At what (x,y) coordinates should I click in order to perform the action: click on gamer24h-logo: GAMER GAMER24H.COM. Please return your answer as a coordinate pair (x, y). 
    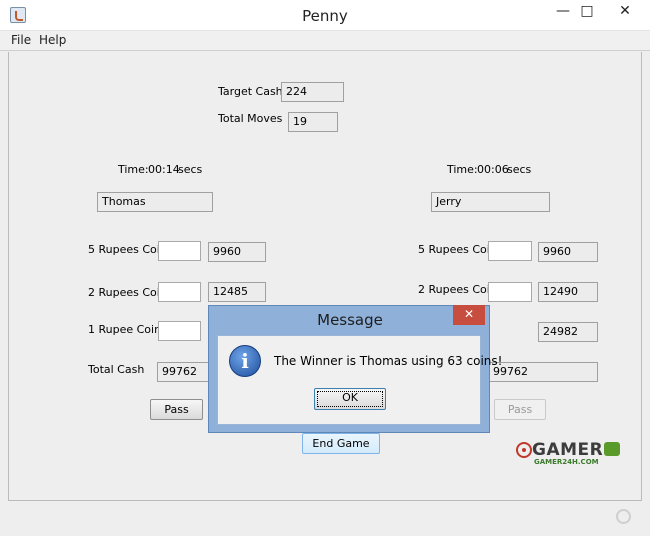
    Looking at the image, I should click on (568, 454).